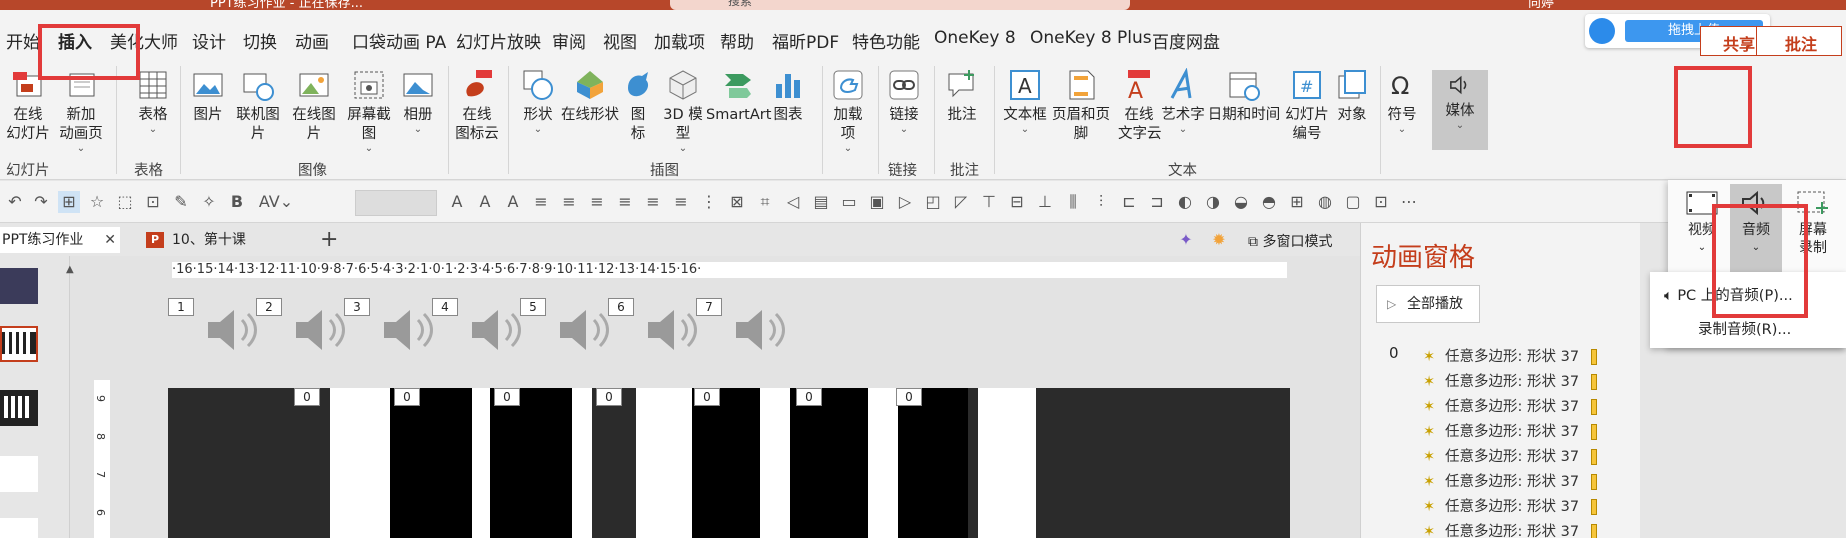 The width and height of the screenshot is (1846, 538). Describe the element at coordinates (1307, 106) in the screenshot. I see `slide-number-button: # 幻灯片 编号` at that location.